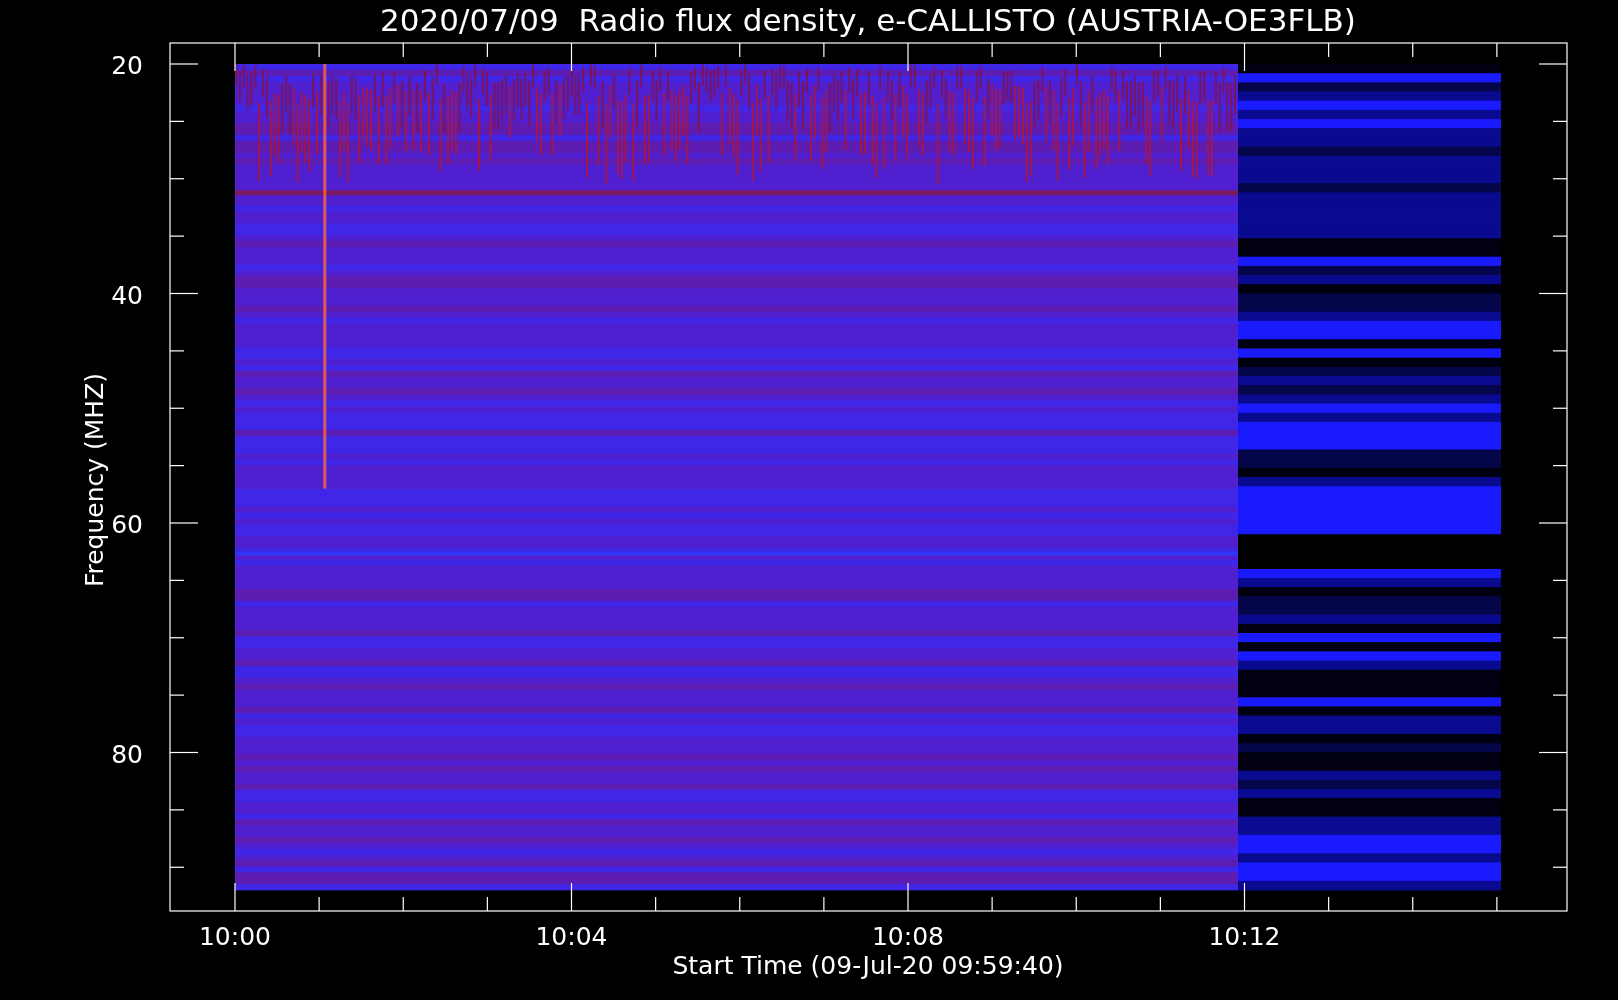 This screenshot has height=1000, width=1618. What do you see at coordinates (94, 480) in the screenshot?
I see `y-axis-label: Frequency (MHZ)` at bounding box center [94, 480].